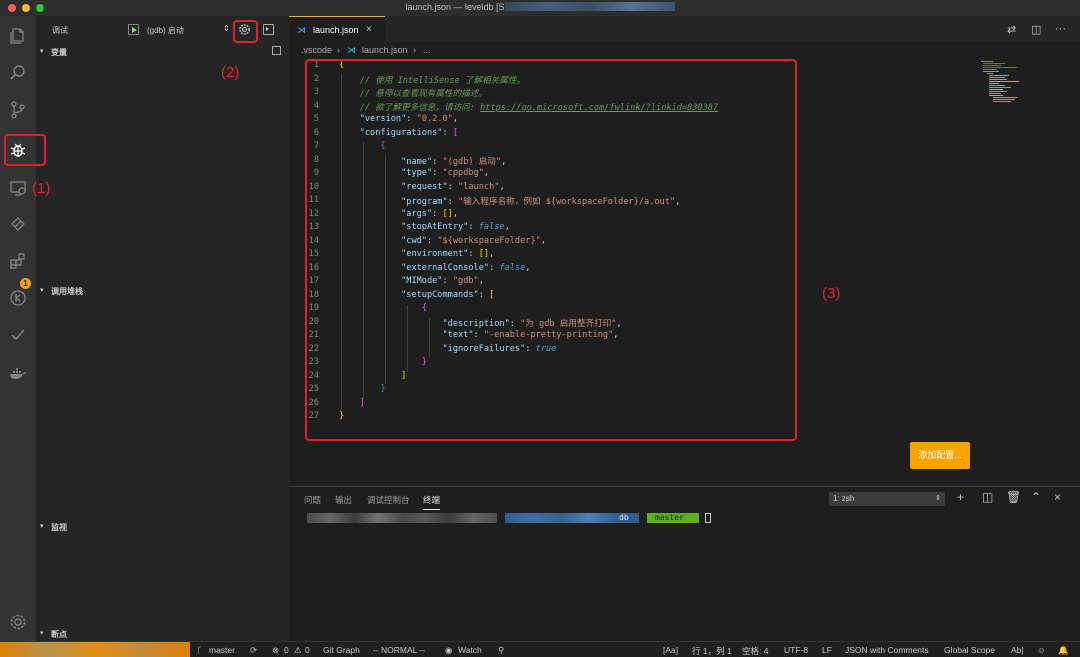 The height and width of the screenshot is (657, 1080). Describe the element at coordinates (887, 499) in the screenshot. I see `terminal-select: 1: zsh ⇕` at that location.